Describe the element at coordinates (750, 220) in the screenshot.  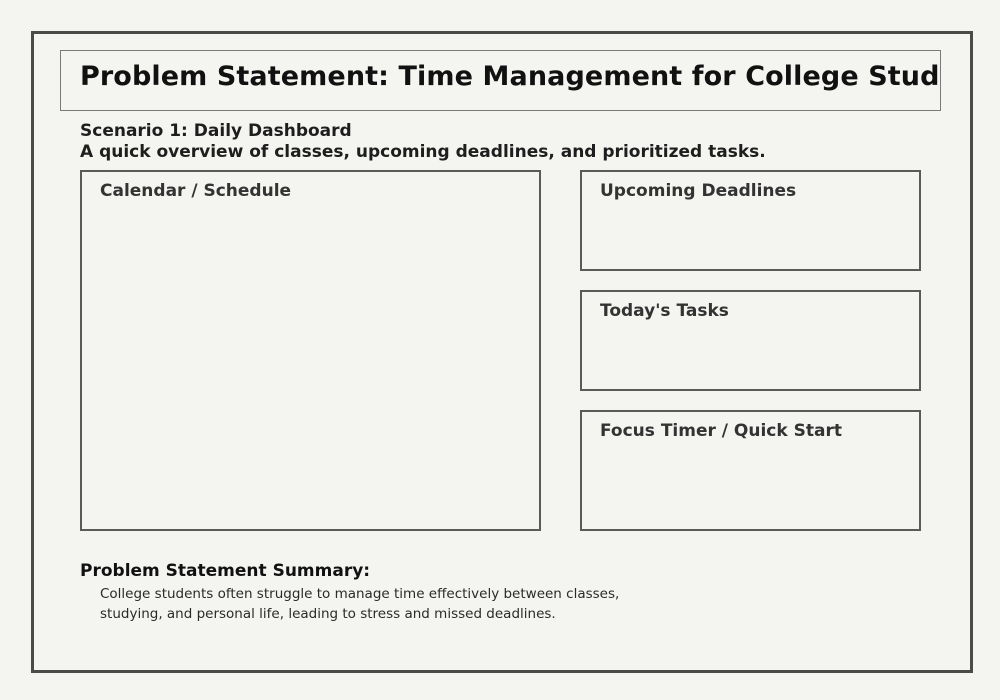
I see `upcoming-deadlines-panel: Upcoming Deadlines` at that location.